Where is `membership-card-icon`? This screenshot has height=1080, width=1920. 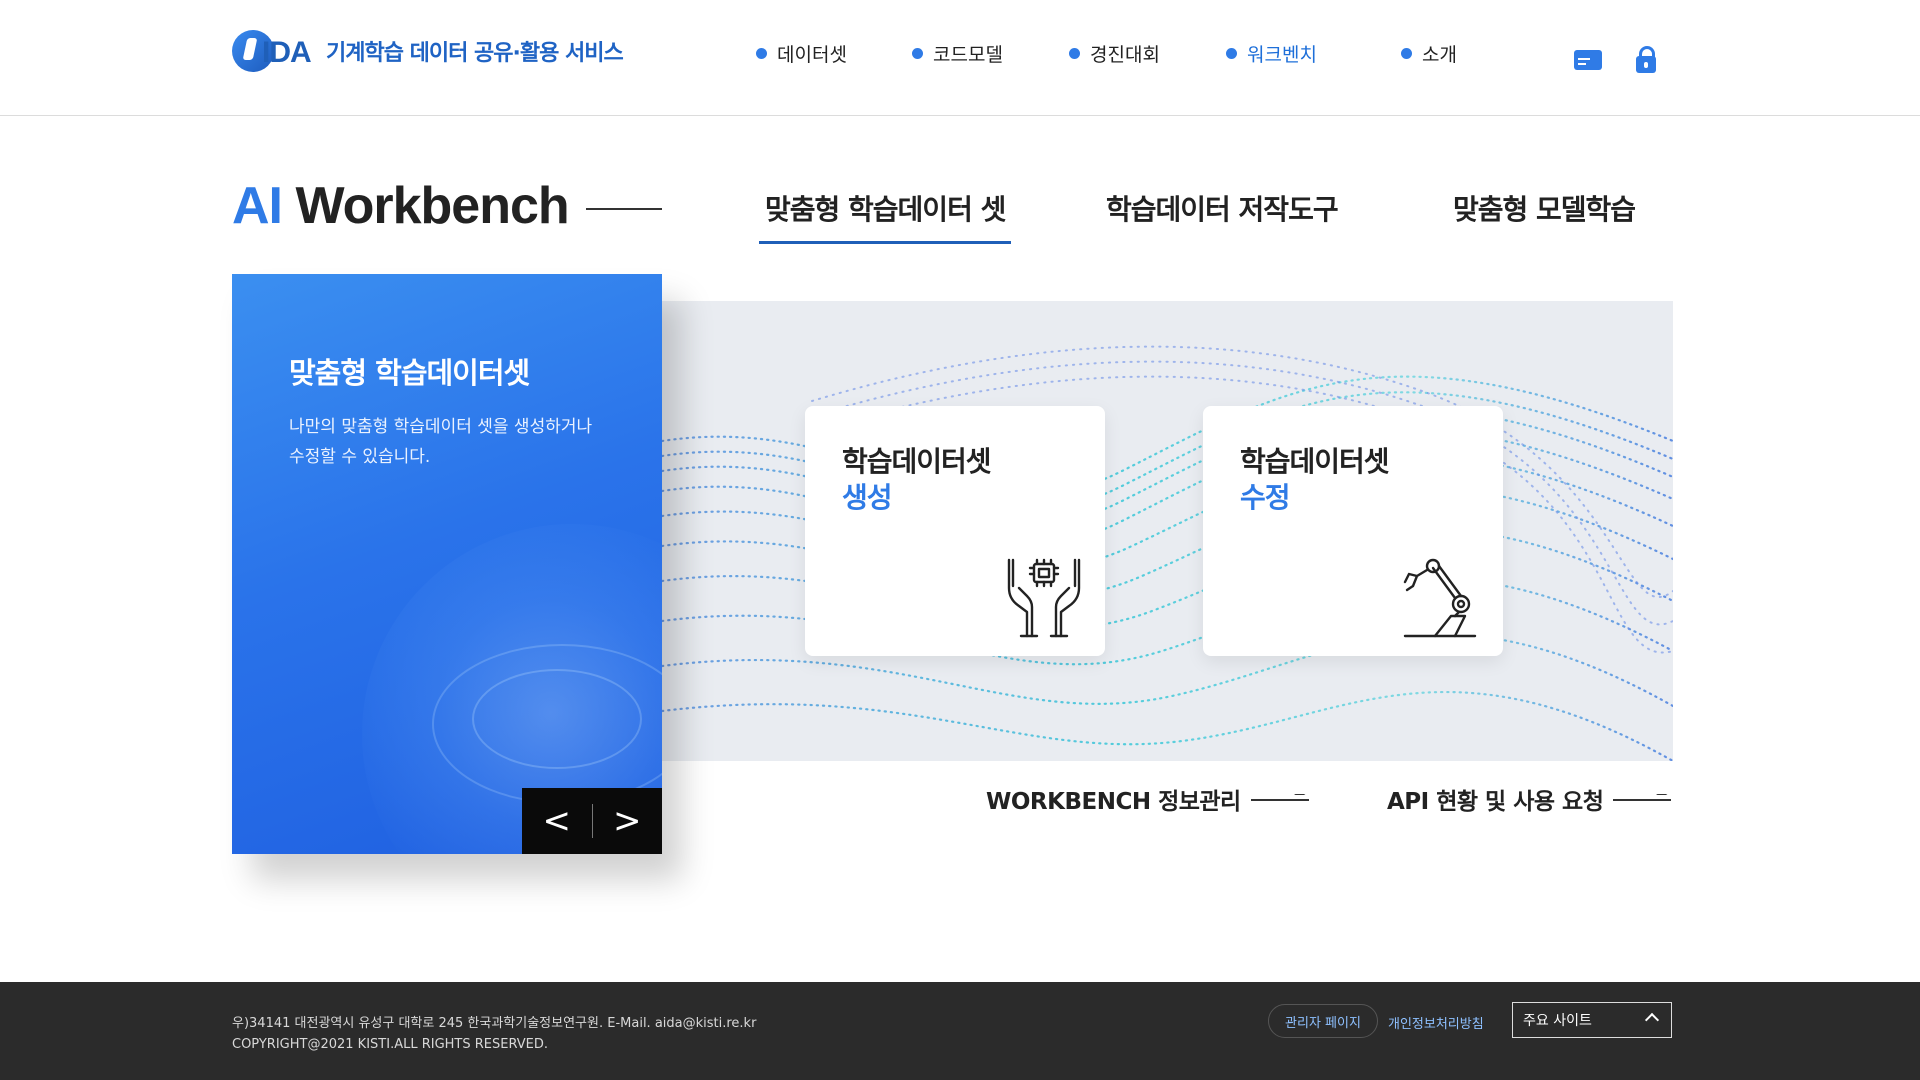
membership-card-icon is located at coordinates (1588, 60).